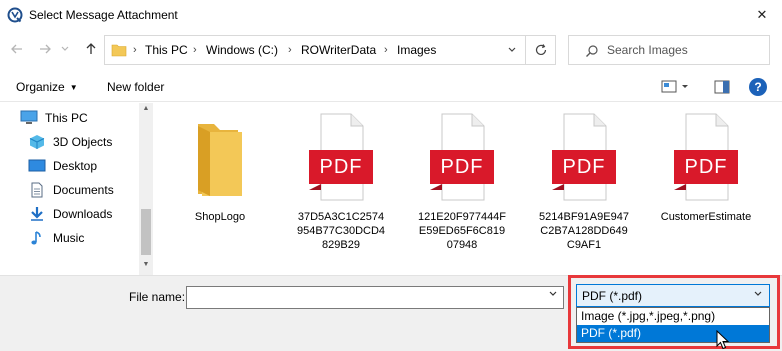 This screenshot has width=782, height=351. What do you see at coordinates (220, 217) in the screenshot?
I see `file-name: ShopLogo` at bounding box center [220, 217].